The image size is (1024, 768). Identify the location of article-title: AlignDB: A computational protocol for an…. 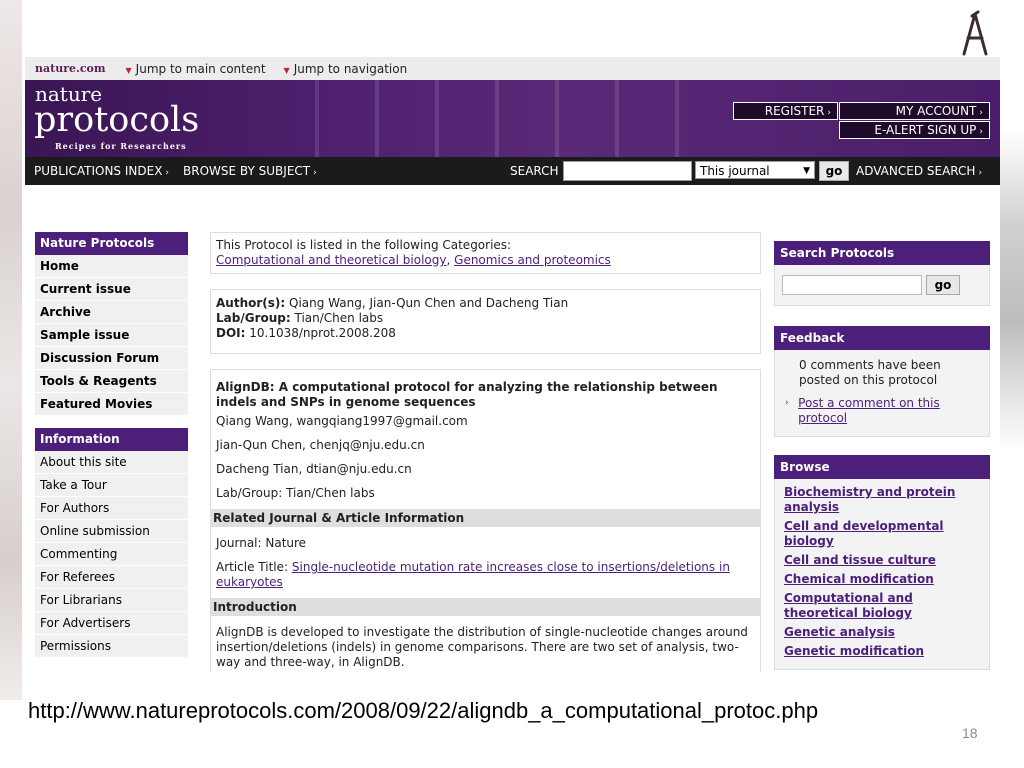
(467, 394).